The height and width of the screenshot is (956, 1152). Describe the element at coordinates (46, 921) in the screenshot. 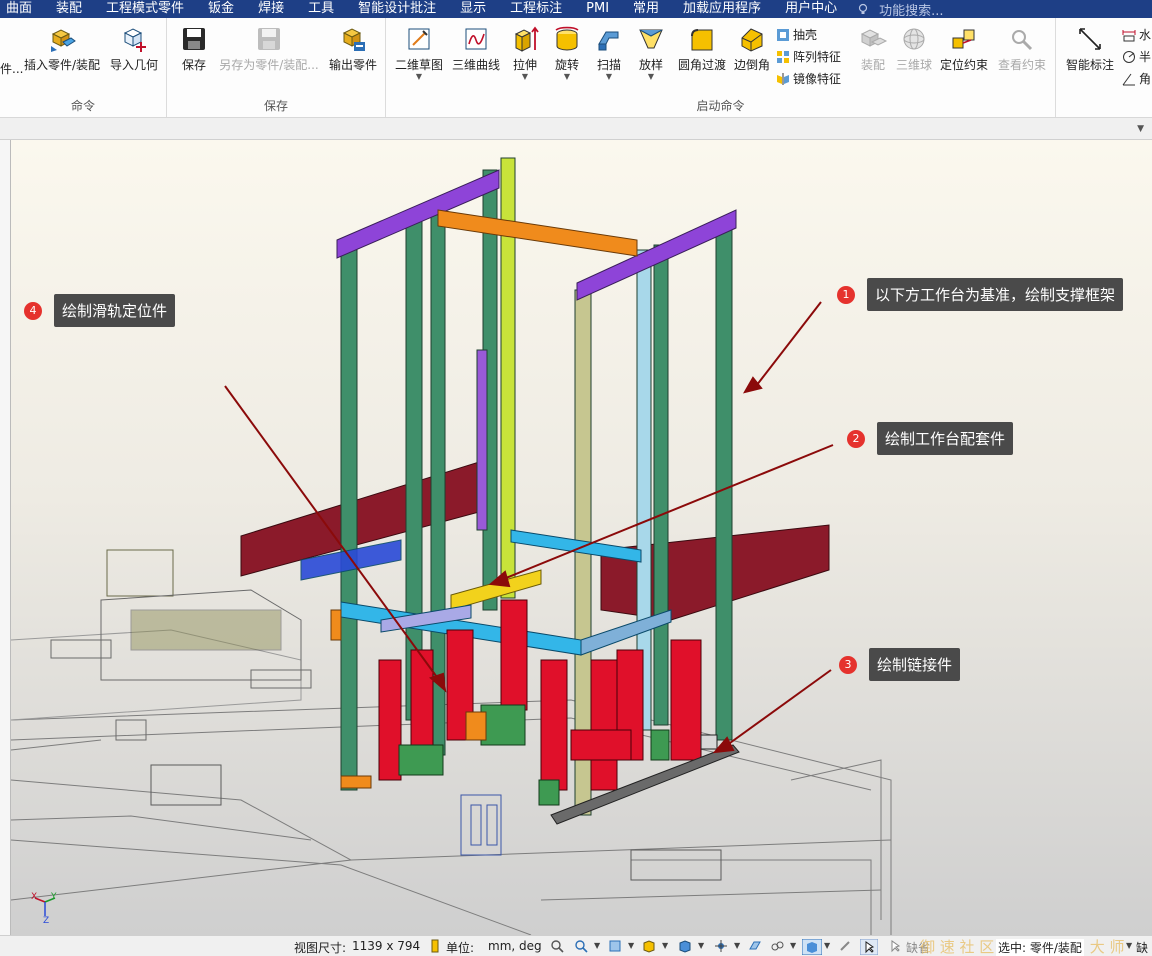

I see `axis-z-label: Z` at that location.